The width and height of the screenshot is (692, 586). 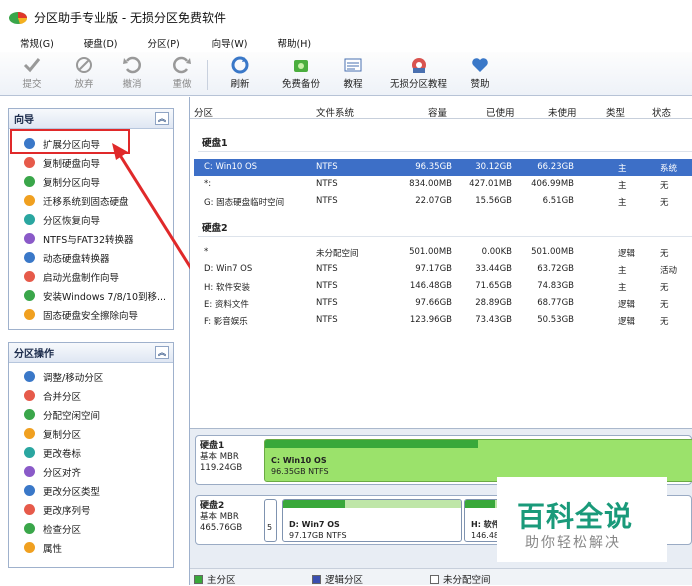 What do you see at coordinates (430, 252) in the screenshot?
I see `table-cell: 501.00MB` at bounding box center [430, 252].